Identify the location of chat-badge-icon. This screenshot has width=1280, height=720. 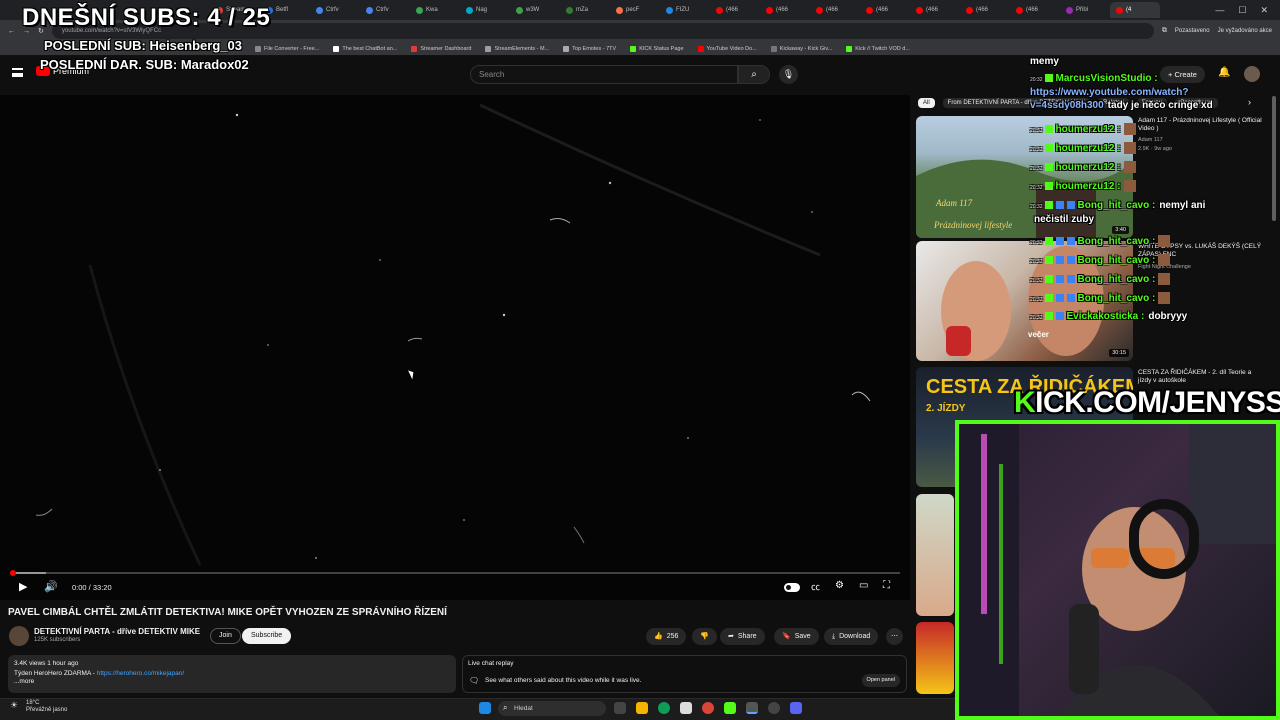
(1070, 205).